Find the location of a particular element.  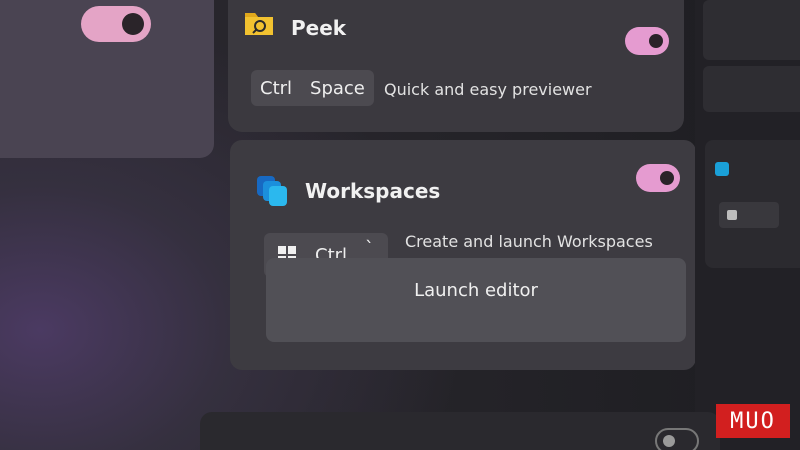

launch-editor-button: Launch editor is located at coordinates (476, 300).